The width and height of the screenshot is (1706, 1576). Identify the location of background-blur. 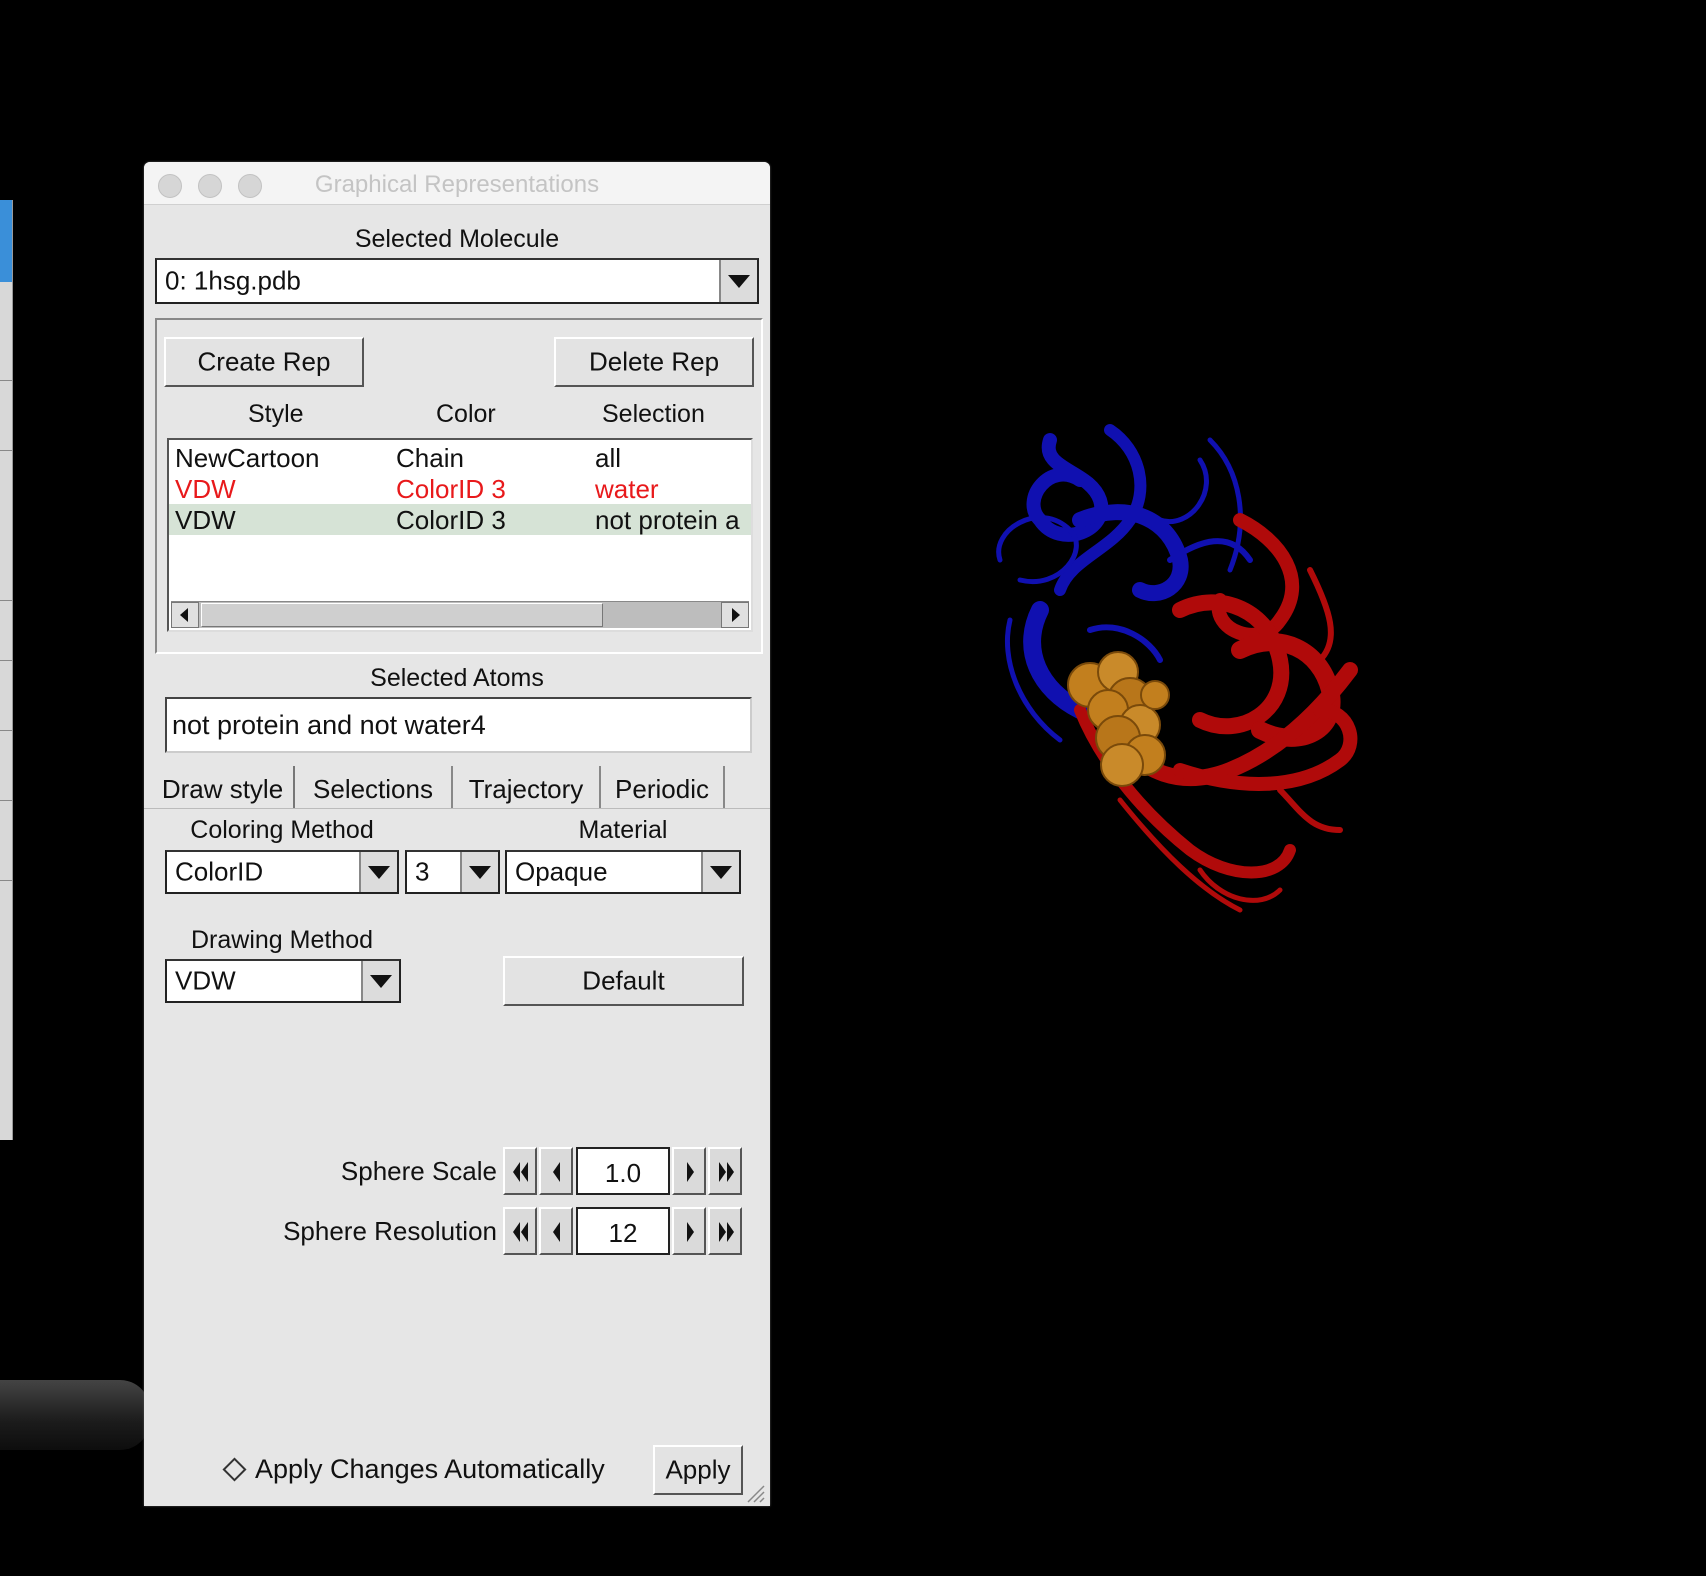
(75, 1415).